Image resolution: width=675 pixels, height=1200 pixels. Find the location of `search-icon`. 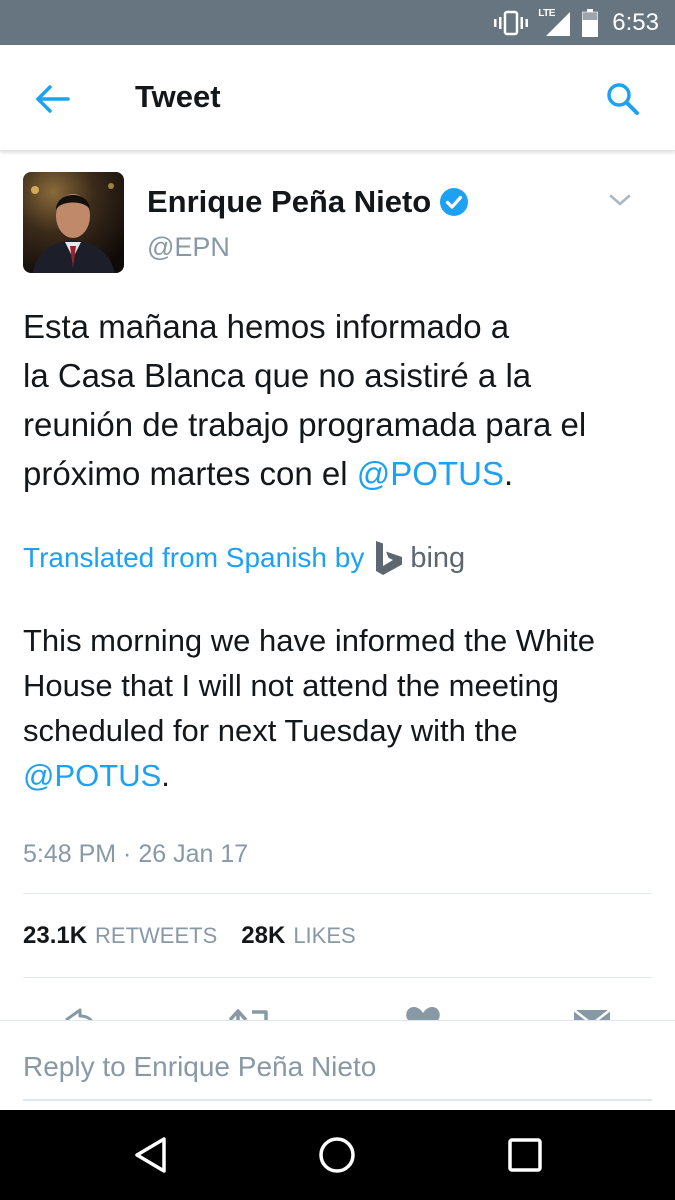

search-icon is located at coordinates (623, 99).